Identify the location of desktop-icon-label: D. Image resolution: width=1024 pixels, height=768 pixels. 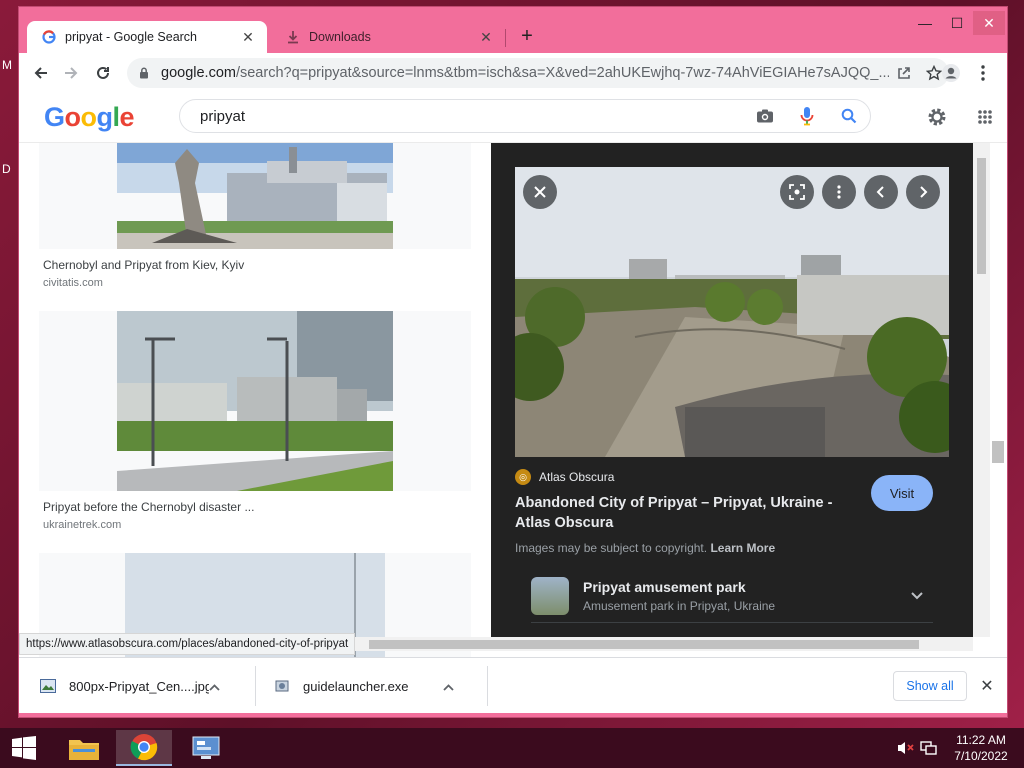
(6, 169).